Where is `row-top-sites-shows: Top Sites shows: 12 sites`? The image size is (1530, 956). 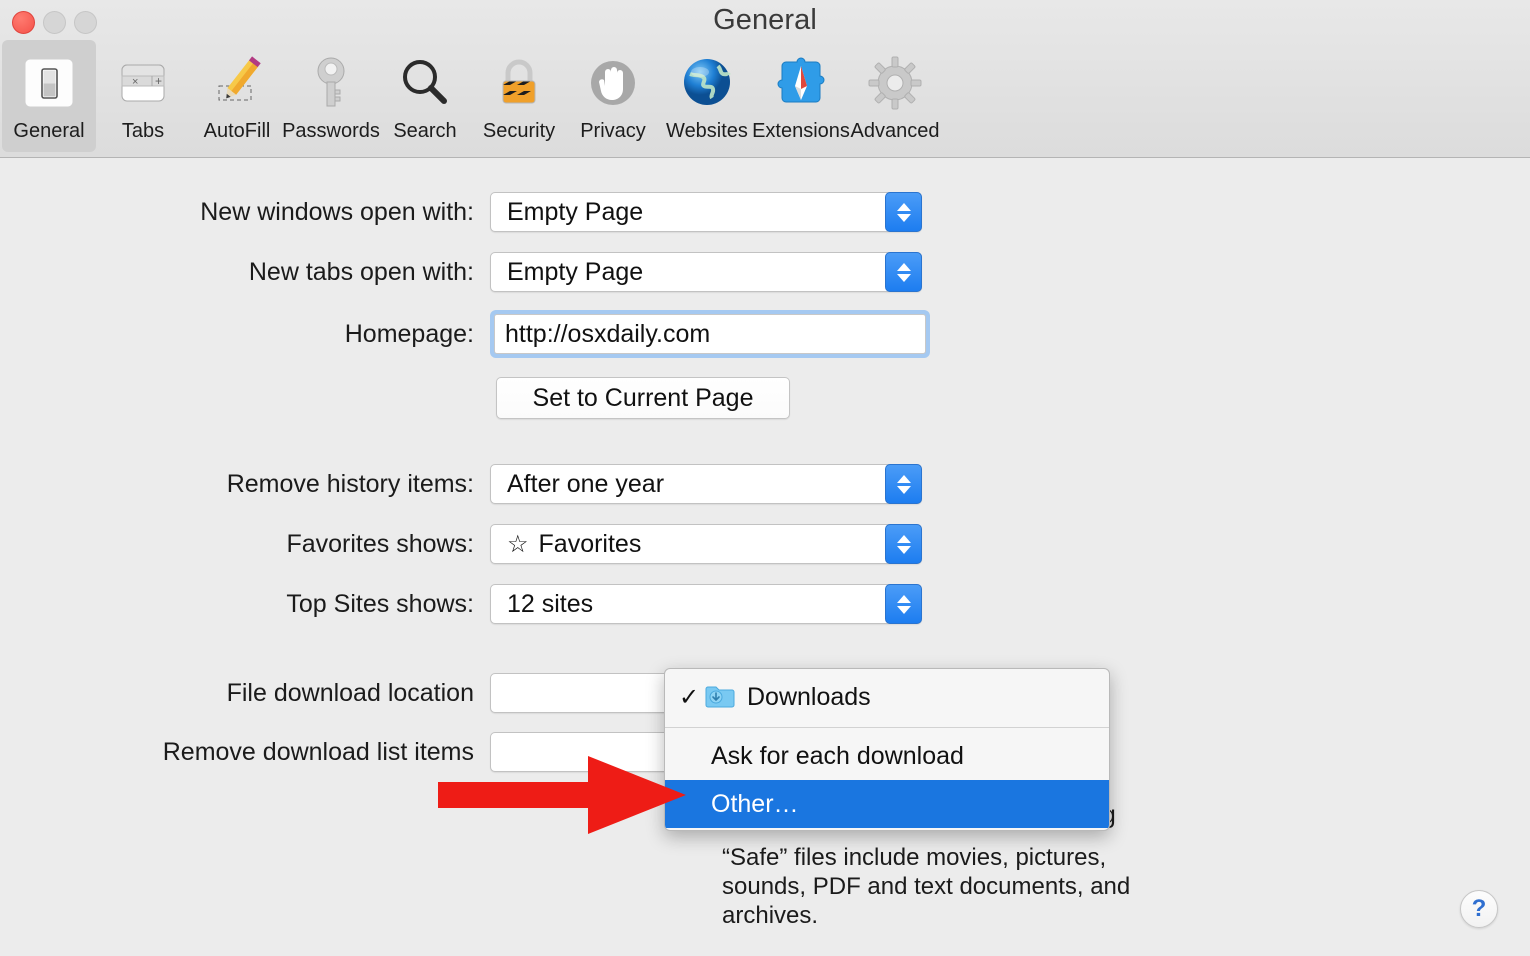
row-top-sites-shows: Top Sites shows: 12 sites is located at coordinates (461, 604).